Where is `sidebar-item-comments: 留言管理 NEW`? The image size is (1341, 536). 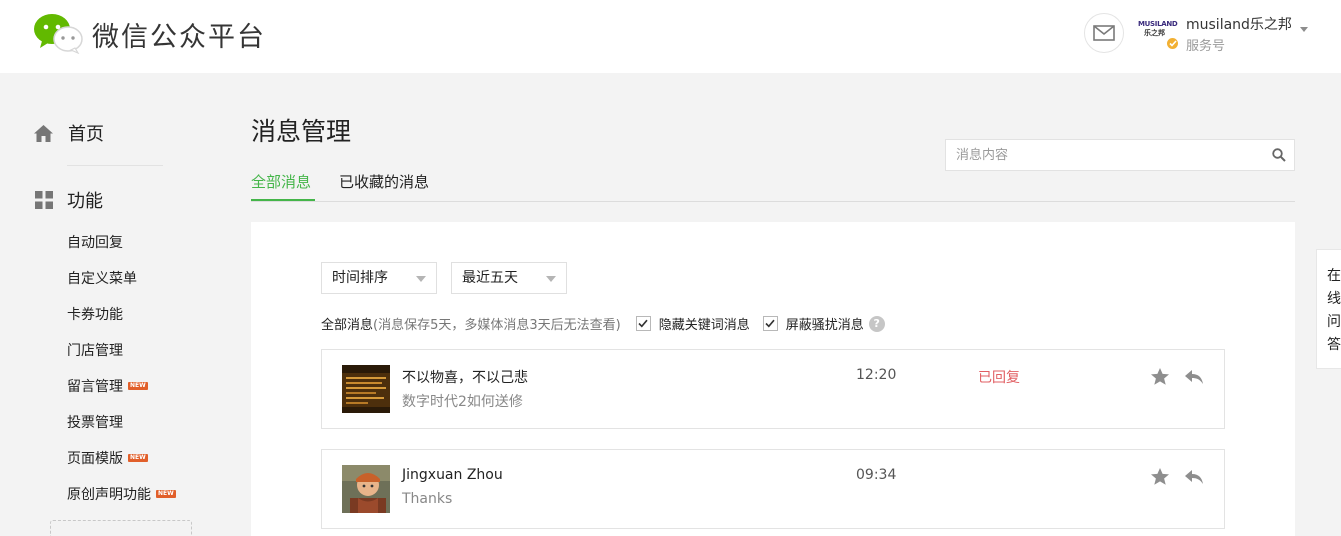 sidebar-item-comments: 留言管理 NEW is located at coordinates (121, 386).